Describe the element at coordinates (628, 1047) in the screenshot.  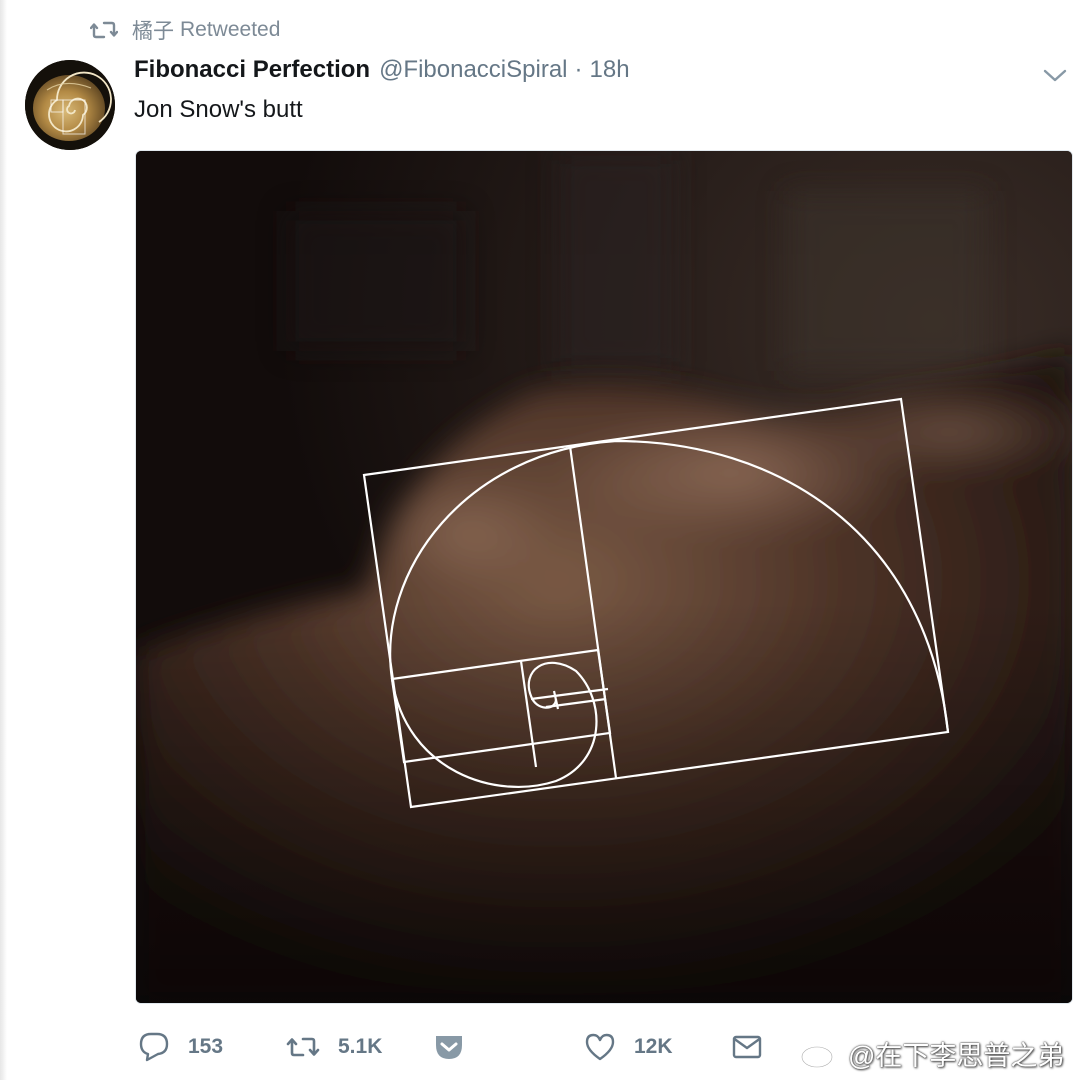
I see `like-button: 12K` at that location.